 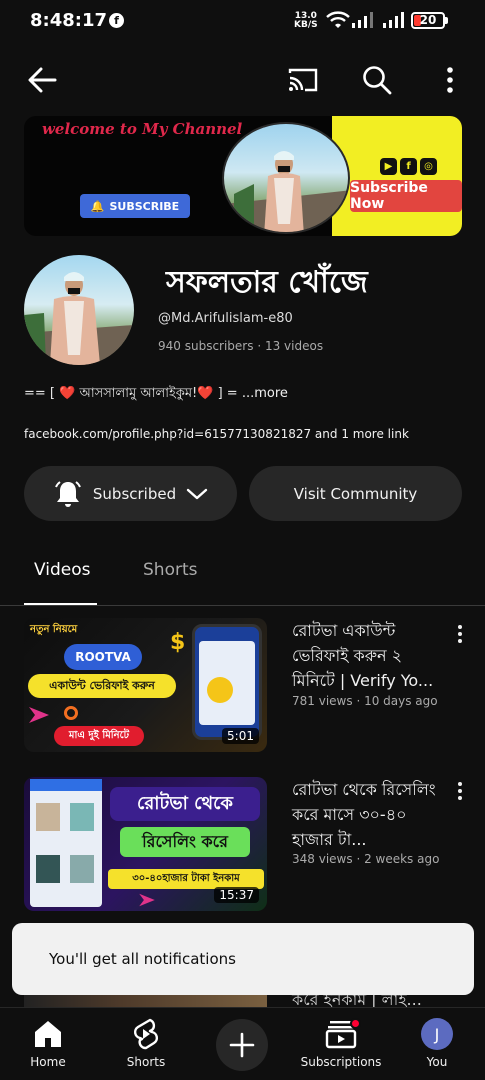 What do you see at coordinates (225, 318) in the screenshot?
I see `channel-handle: @Md.Arifulislam-e80` at bounding box center [225, 318].